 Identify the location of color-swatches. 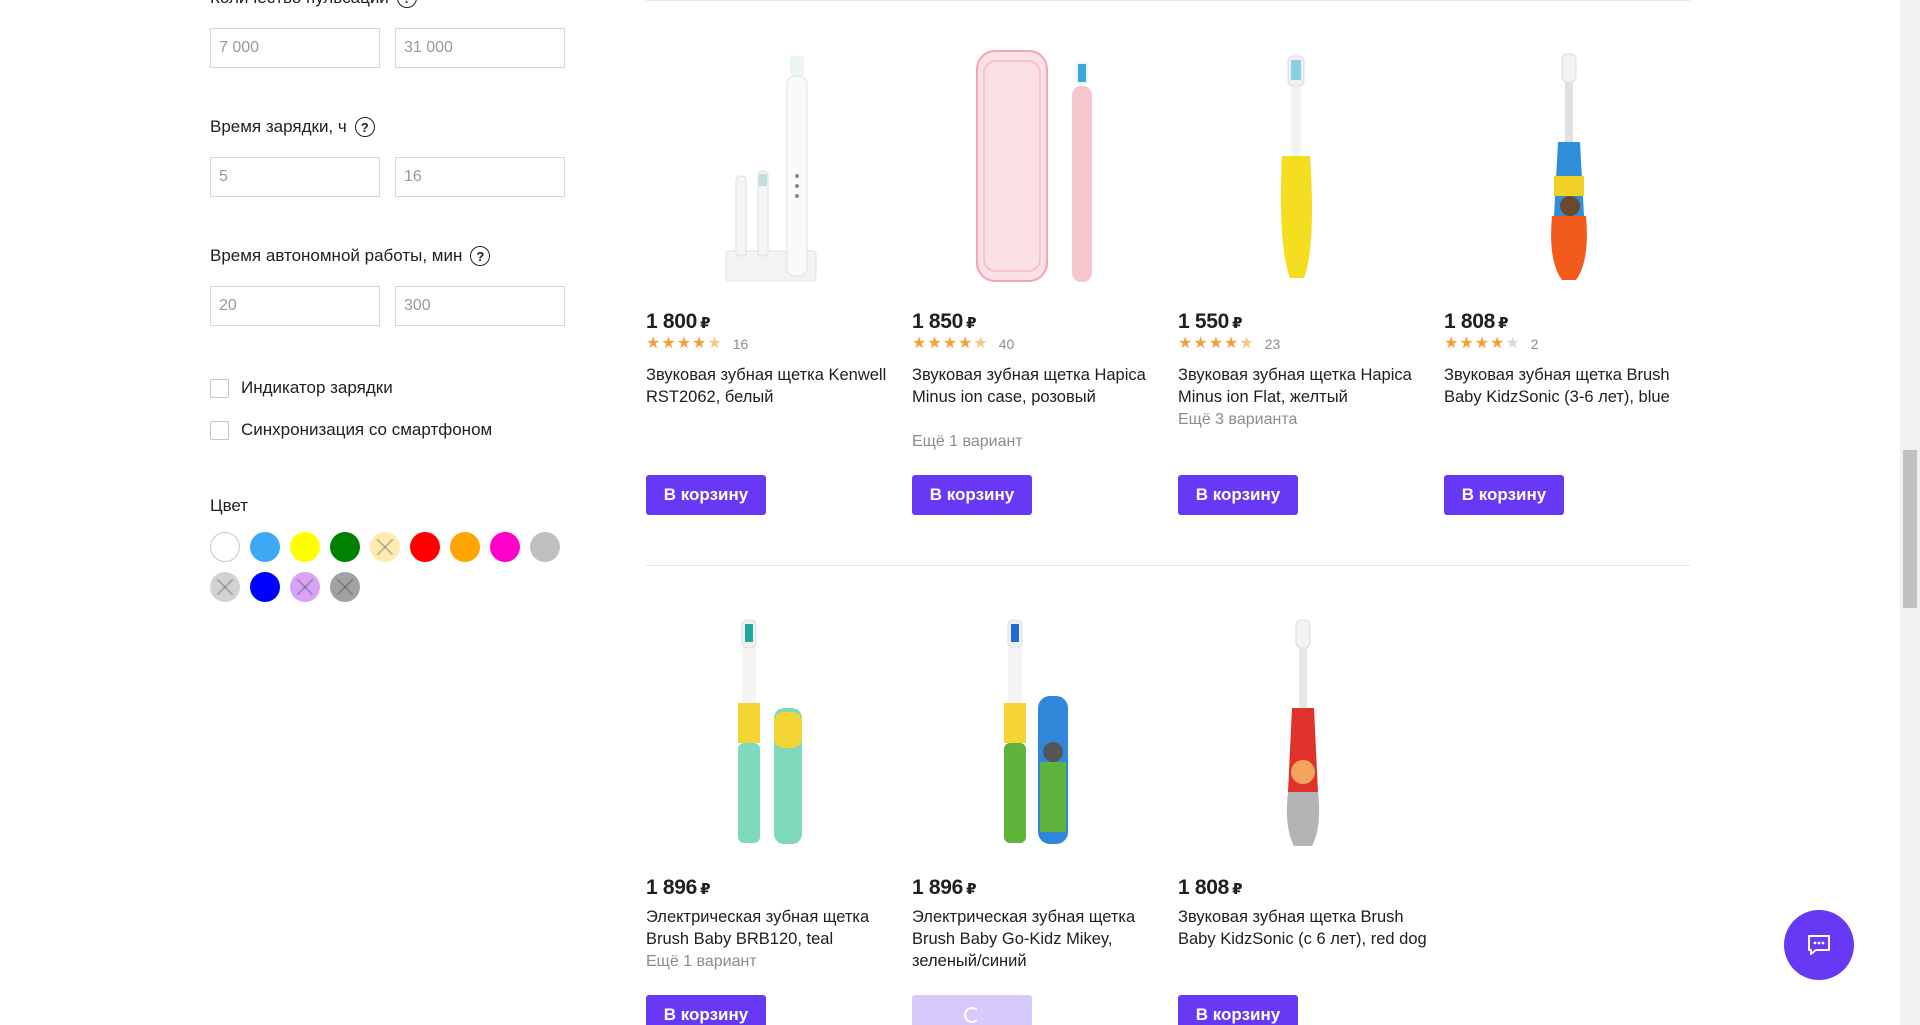
(390, 567).